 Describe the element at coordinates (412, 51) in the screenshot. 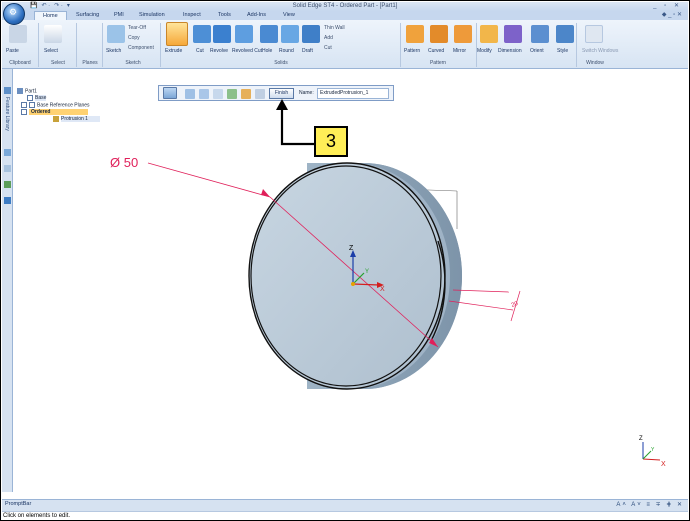

I see `pattern-label: Pattern` at that location.